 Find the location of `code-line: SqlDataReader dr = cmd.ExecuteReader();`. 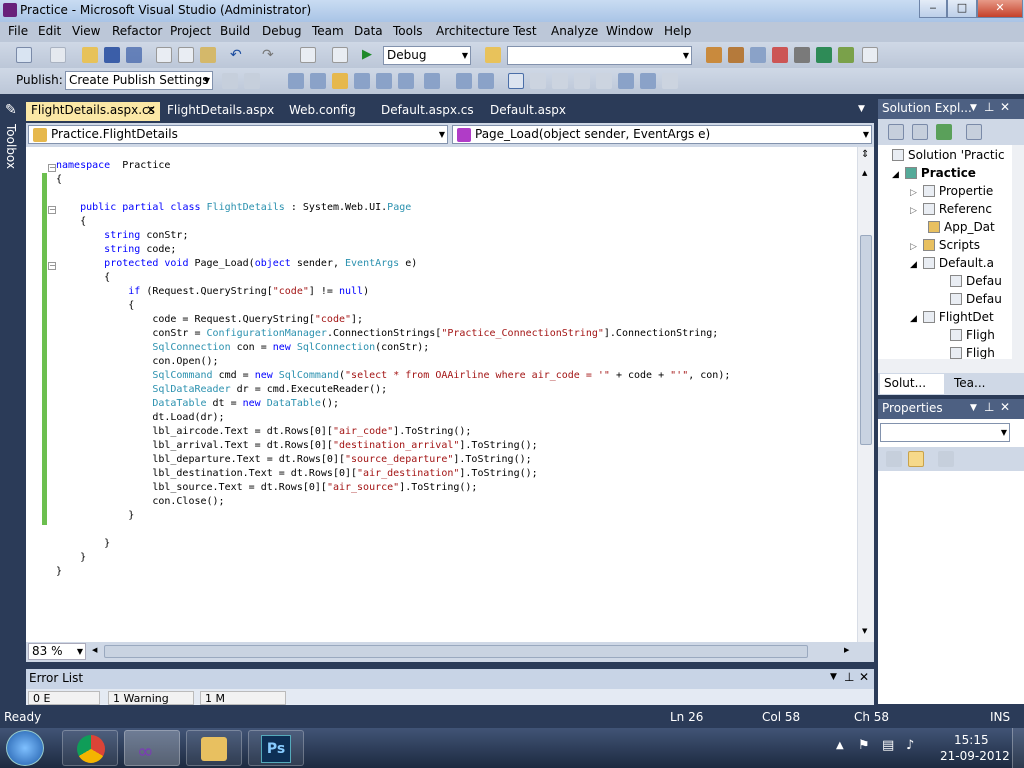

code-line: SqlDataReader dr = cmd.ExecuteReader(); is located at coordinates (393, 390).